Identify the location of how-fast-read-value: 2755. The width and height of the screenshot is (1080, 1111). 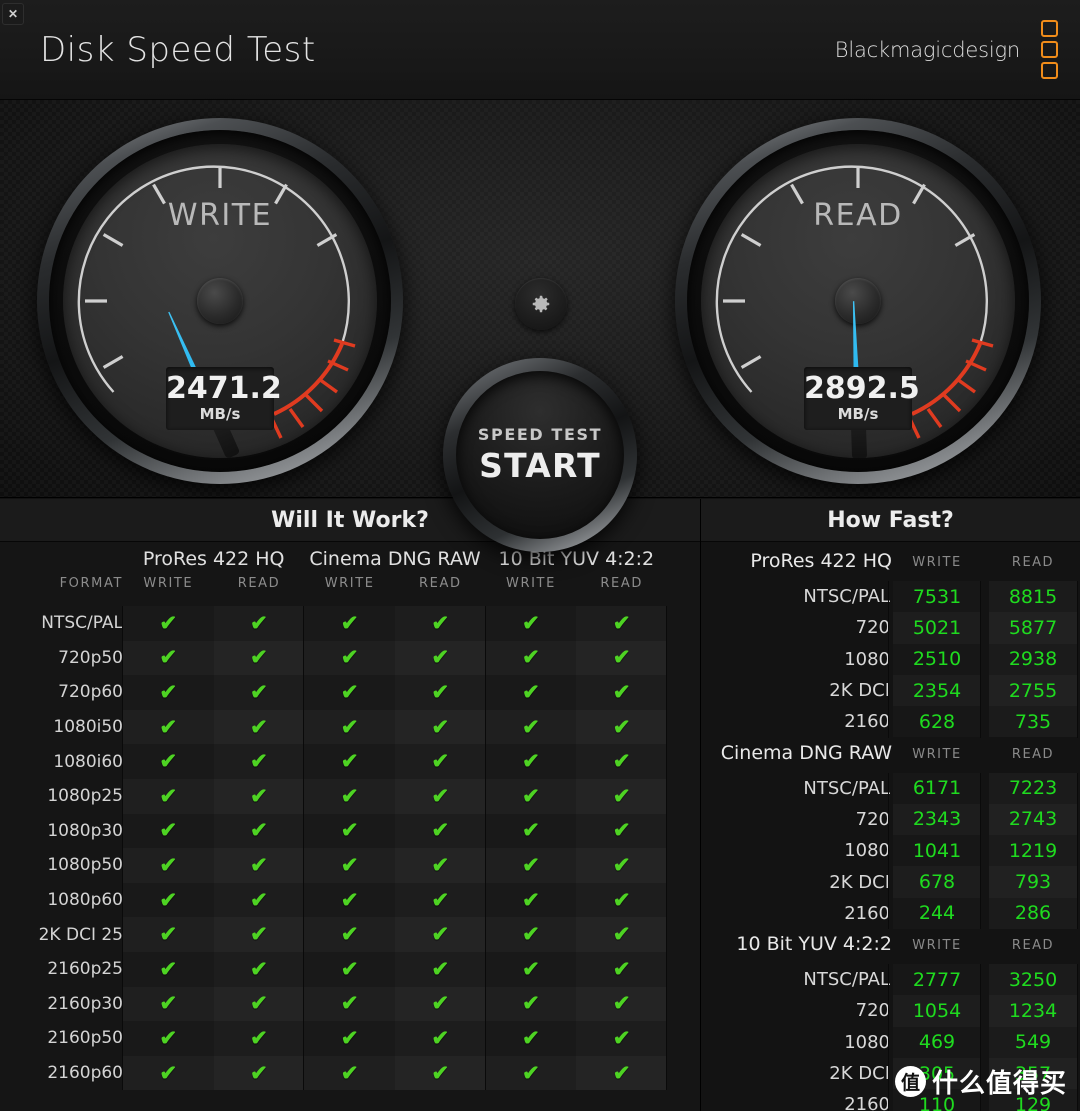
(1033, 690).